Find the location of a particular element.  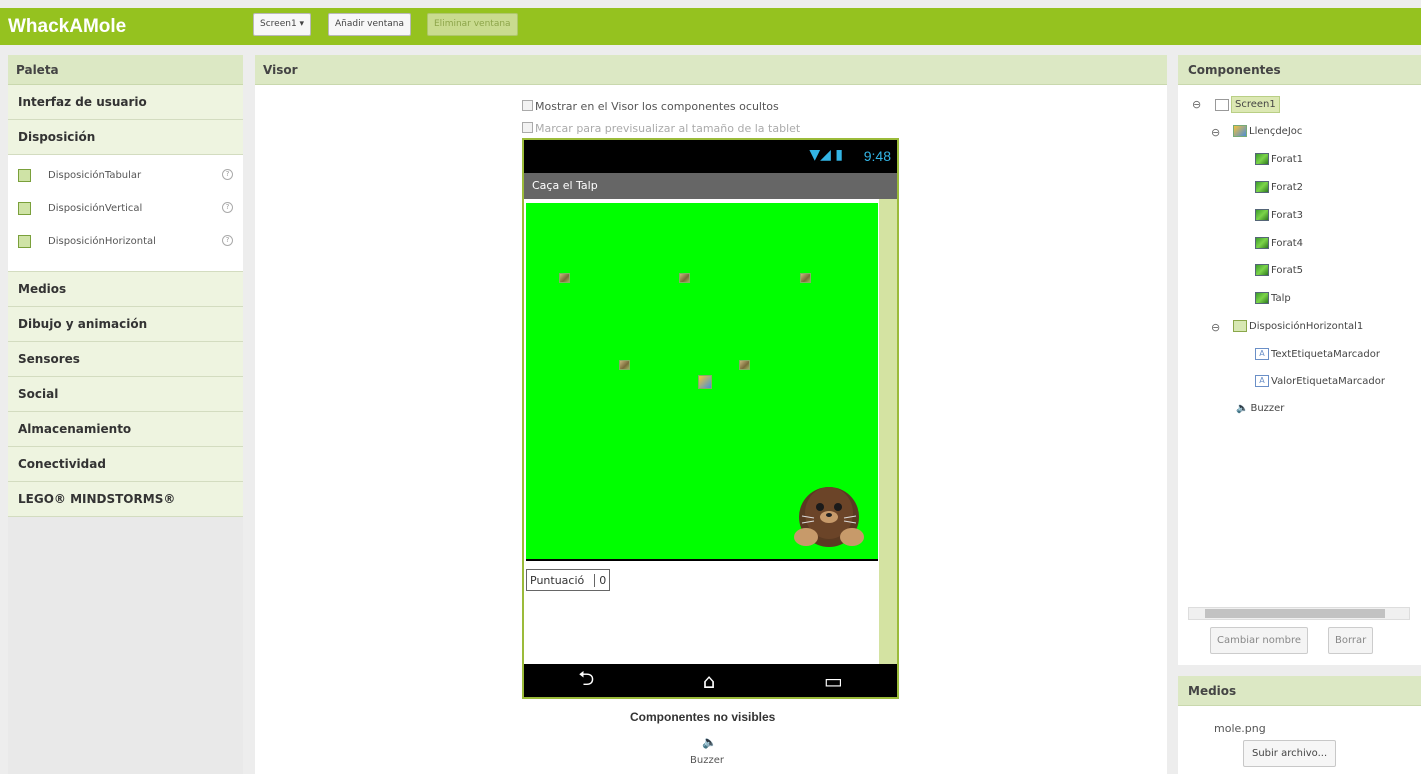

home-icon: ⌂ is located at coordinates (709, 681).